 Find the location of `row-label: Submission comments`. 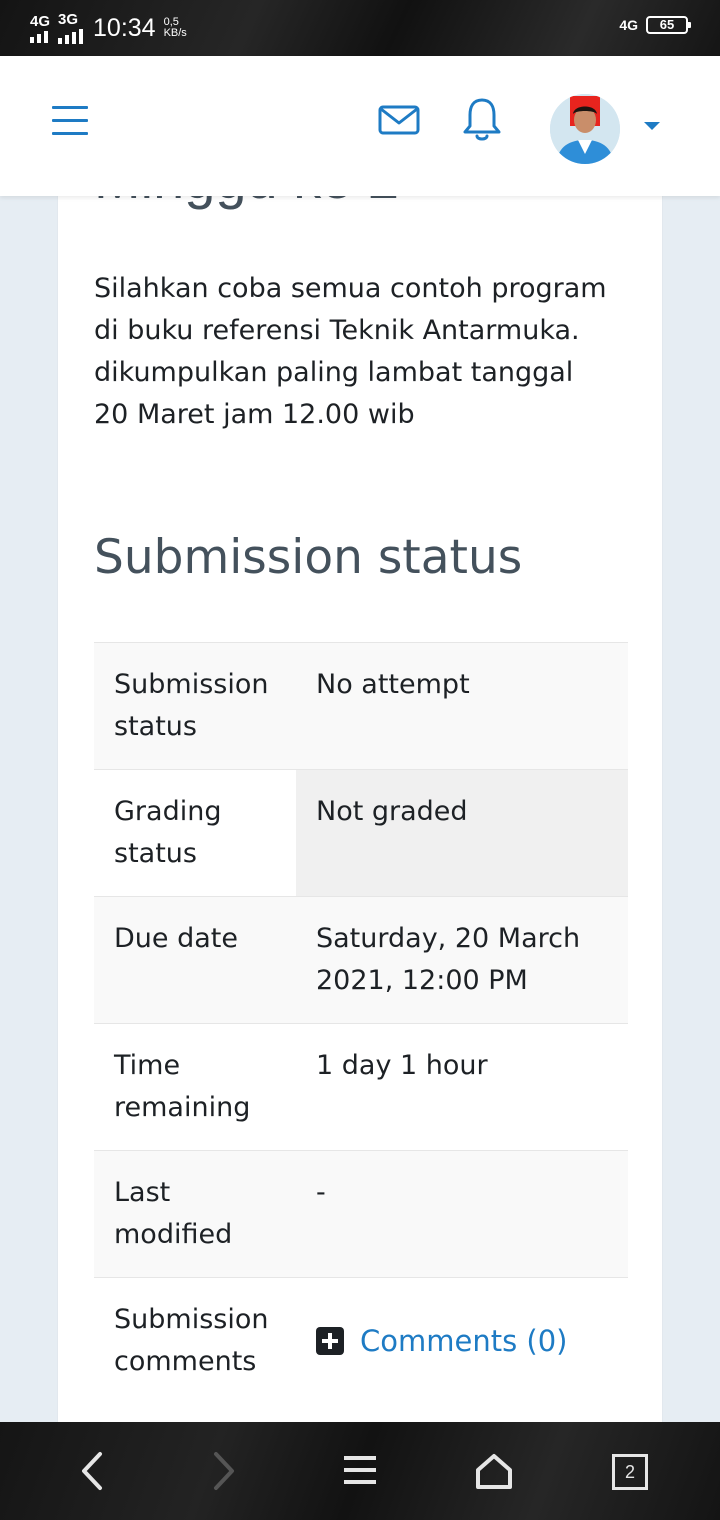

row-label: Submission comments is located at coordinates (195, 1340).